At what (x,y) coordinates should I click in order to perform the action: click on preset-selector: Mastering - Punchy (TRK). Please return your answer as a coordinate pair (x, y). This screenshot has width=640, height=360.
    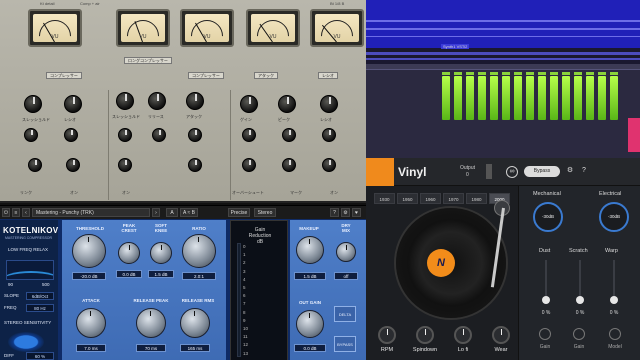
    Looking at the image, I should click on (91, 212).